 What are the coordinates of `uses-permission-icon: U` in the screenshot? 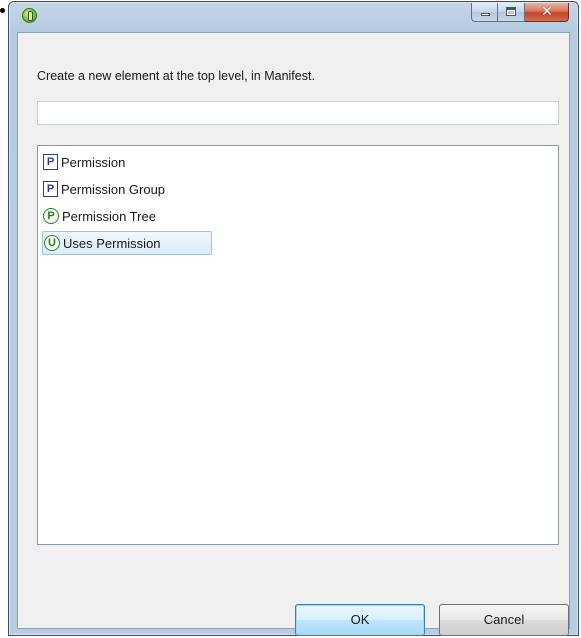 It's located at (52, 243).